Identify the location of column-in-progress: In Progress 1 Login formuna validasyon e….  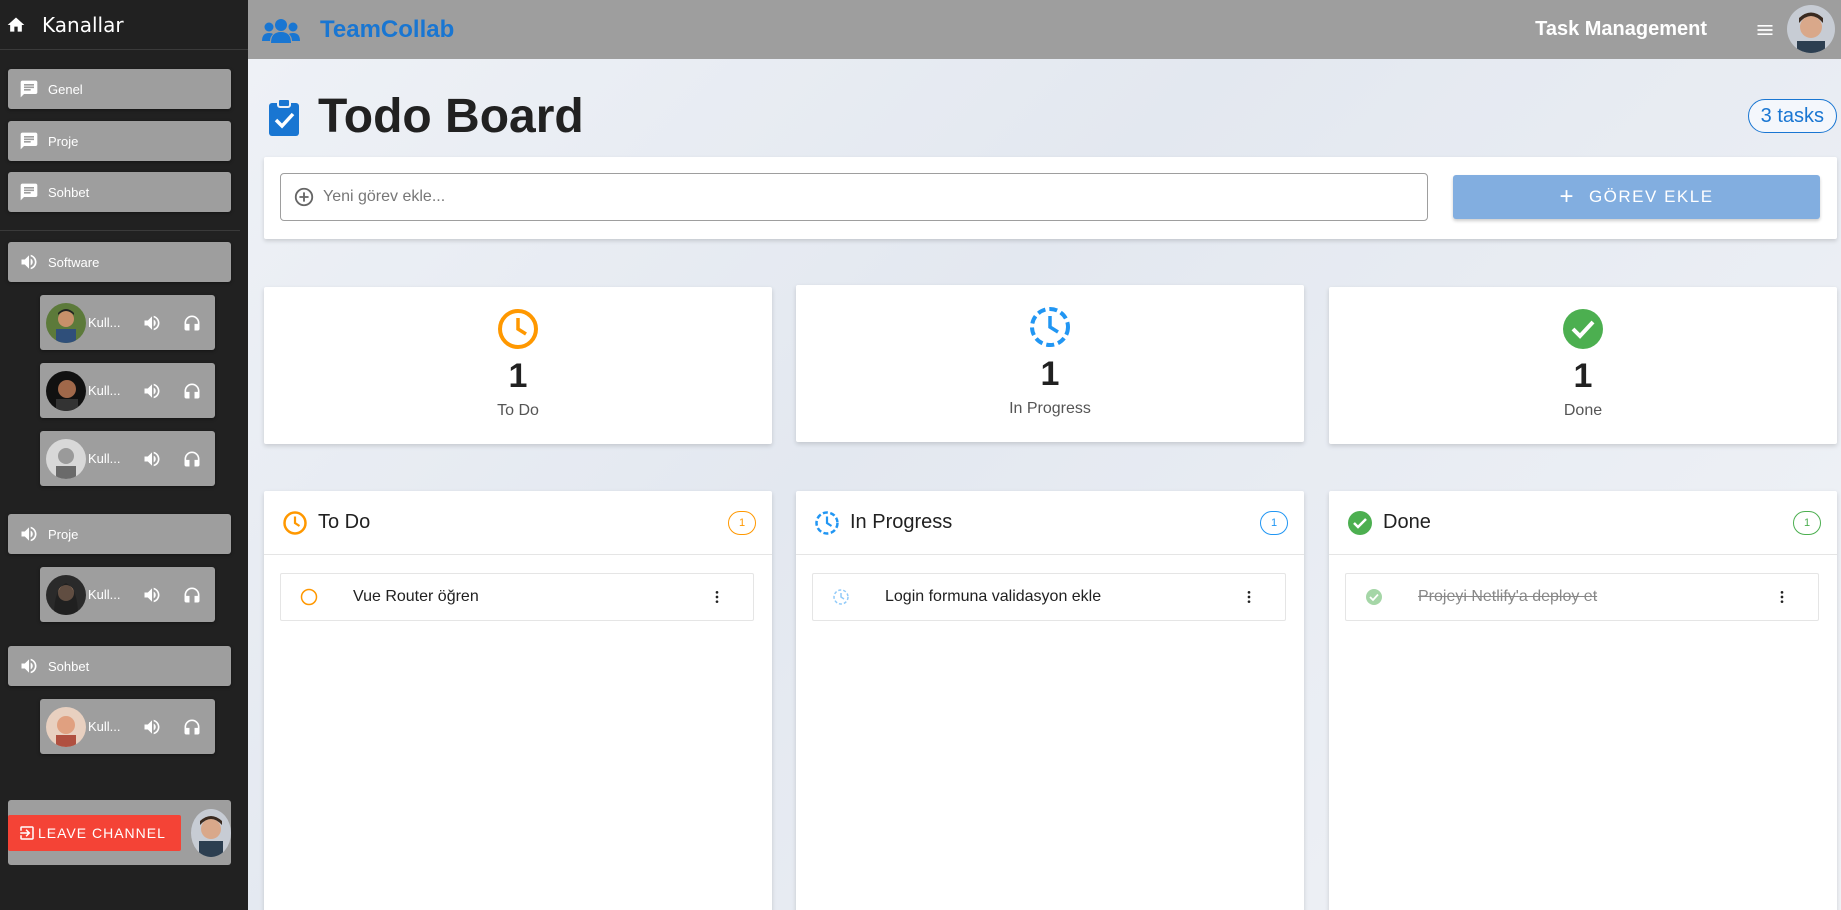
(1050, 700).